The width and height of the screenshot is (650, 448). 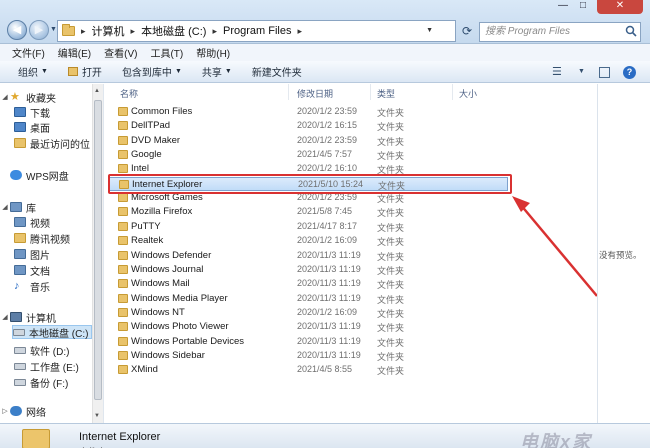 What do you see at coordinates (557, 71) in the screenshot?
I see `change-view-icon: ☰` at bounding box center [557, 71].